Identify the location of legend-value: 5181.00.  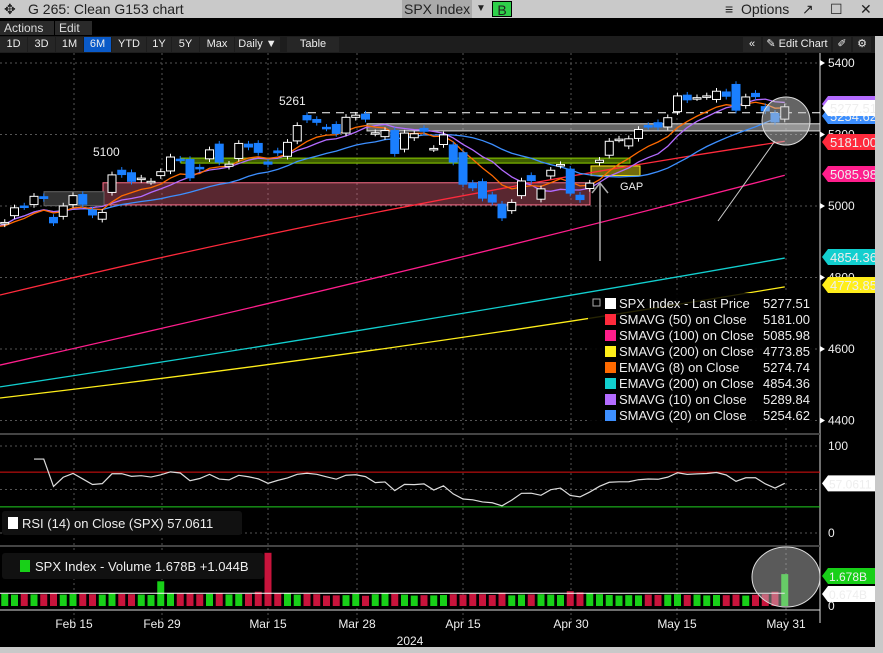
(786, 319).